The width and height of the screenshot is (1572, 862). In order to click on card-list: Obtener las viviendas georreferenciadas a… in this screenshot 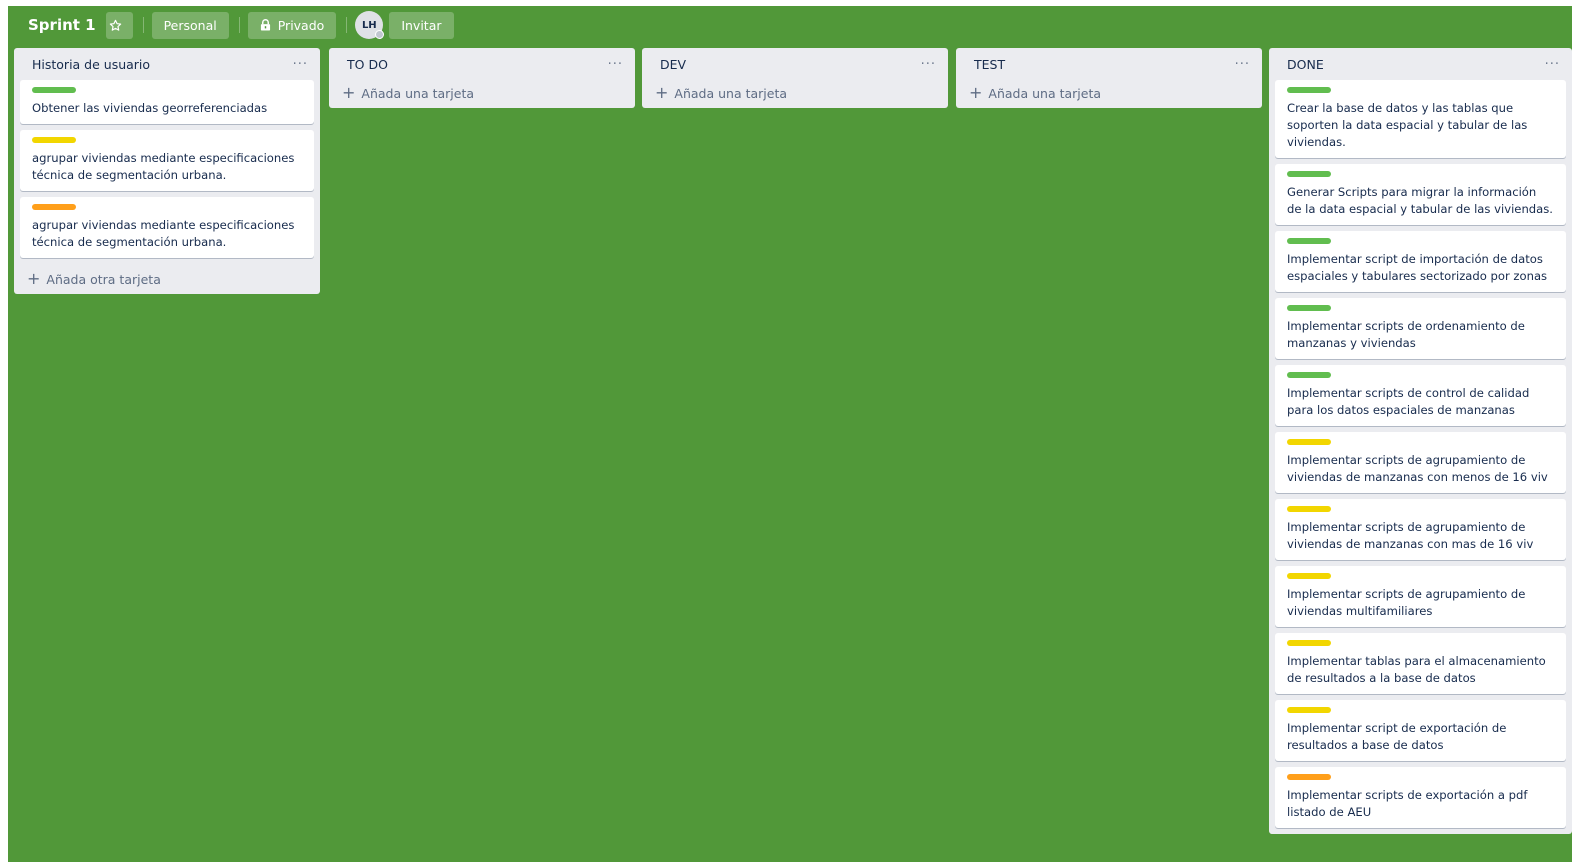, I will do `click(167, 172)`.